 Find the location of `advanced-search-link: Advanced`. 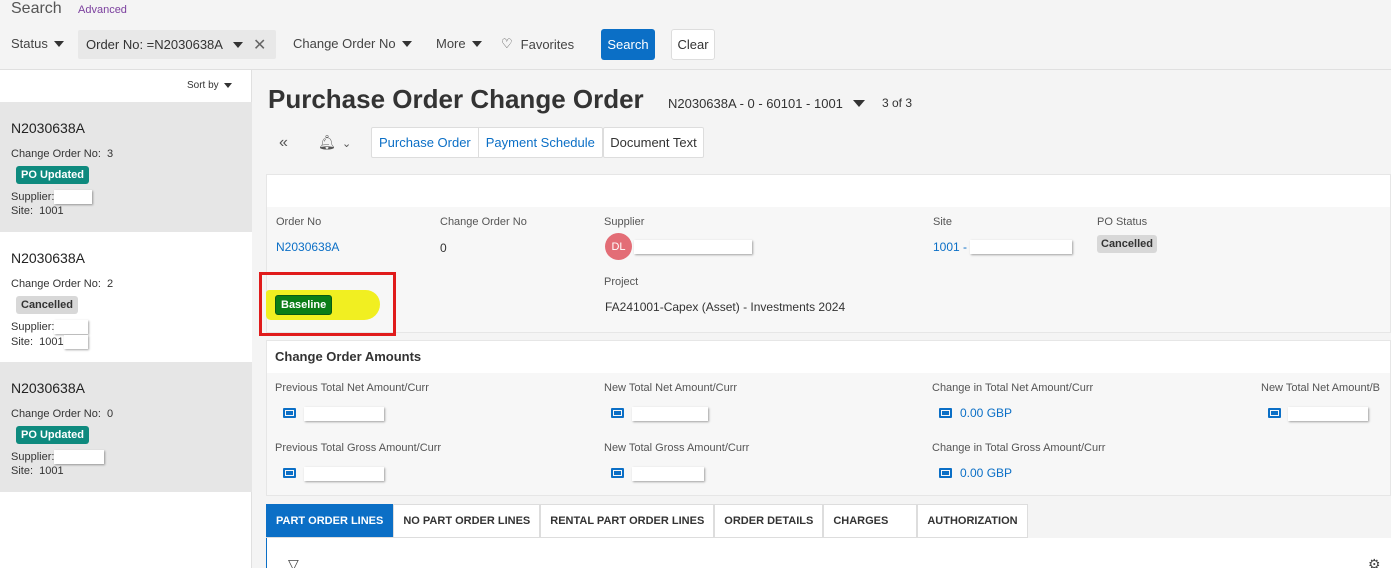

advanced-search-link: Advanced is located at coordinates (102, 10).